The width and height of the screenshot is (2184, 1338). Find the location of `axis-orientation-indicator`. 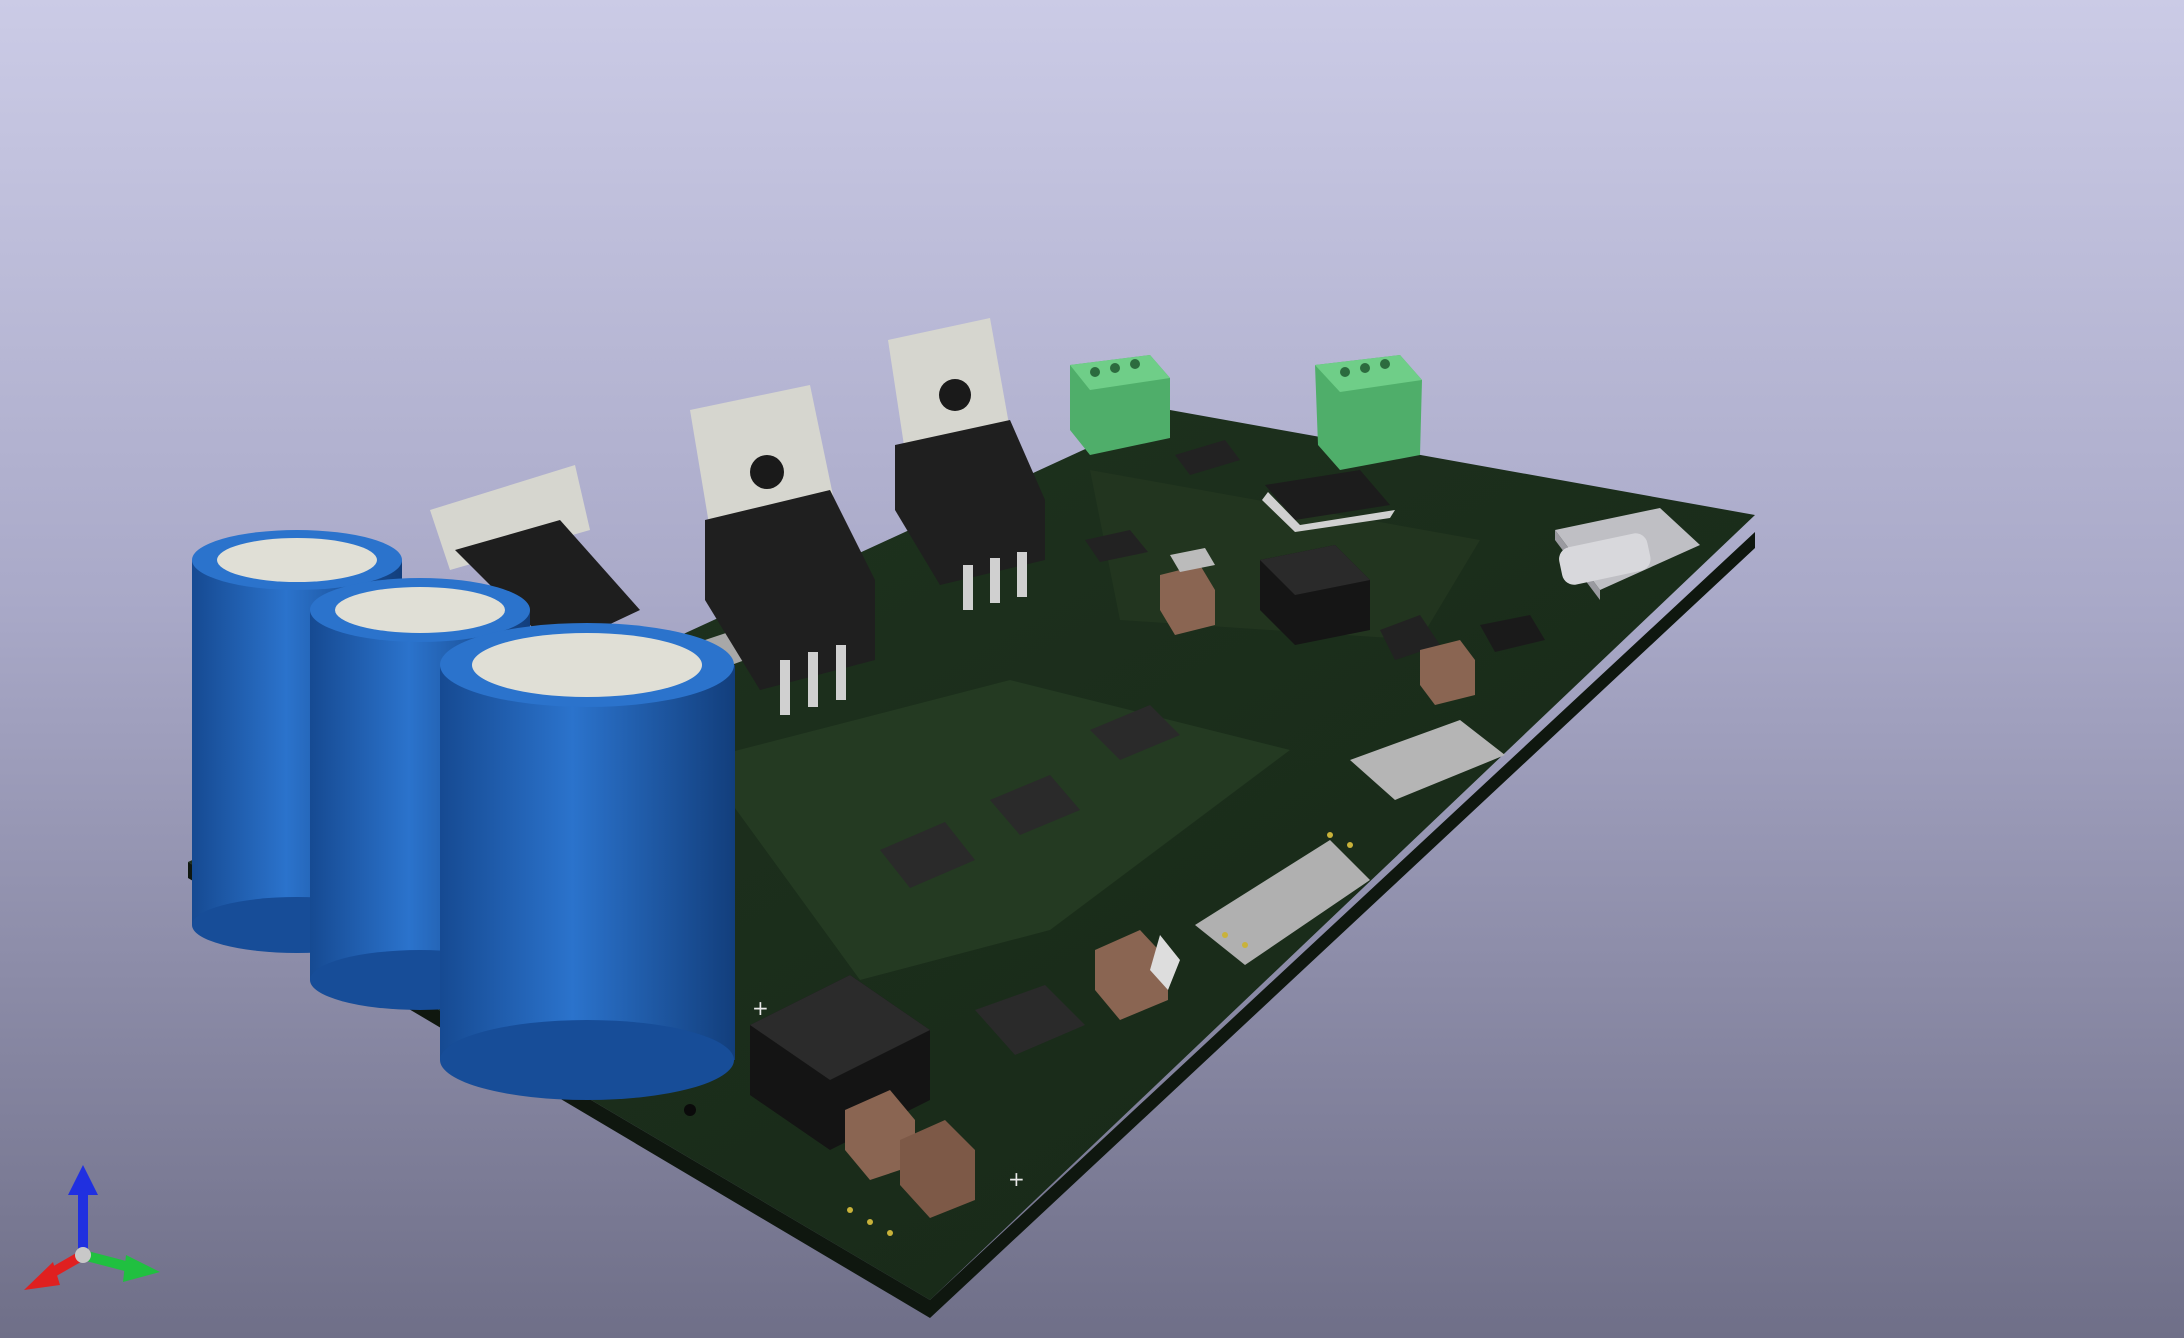

axis-orientation-indicator is located at coordinates (92, 1227).